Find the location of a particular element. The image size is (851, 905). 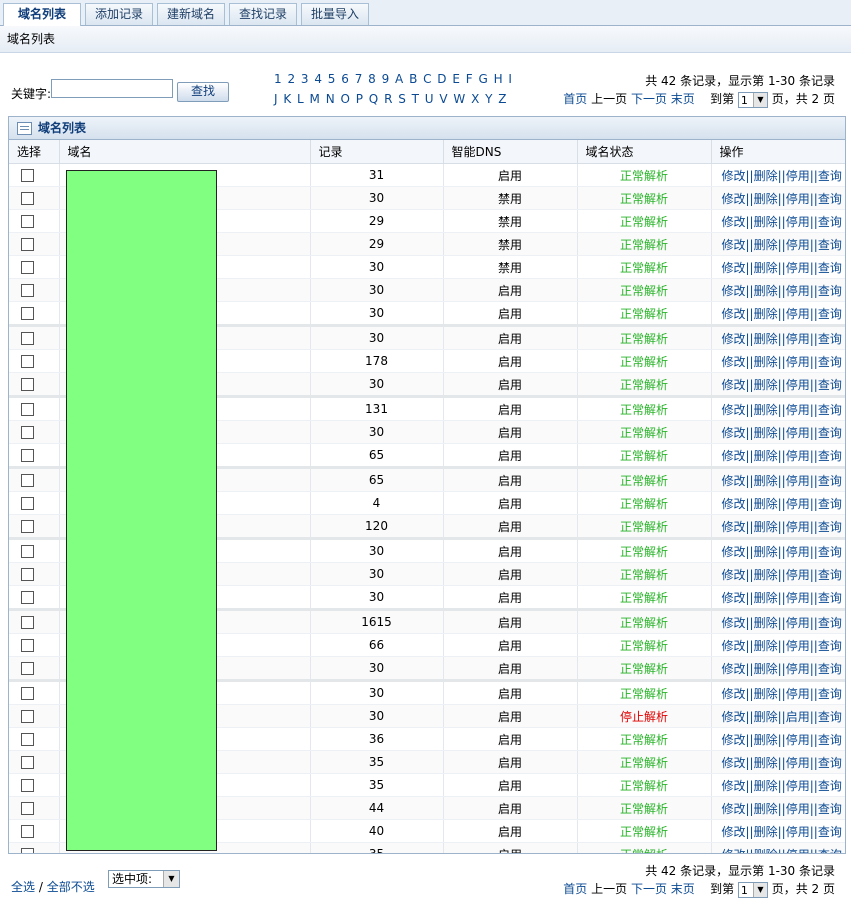

toggle-link: 启用 is located at coordinates (798, 717).